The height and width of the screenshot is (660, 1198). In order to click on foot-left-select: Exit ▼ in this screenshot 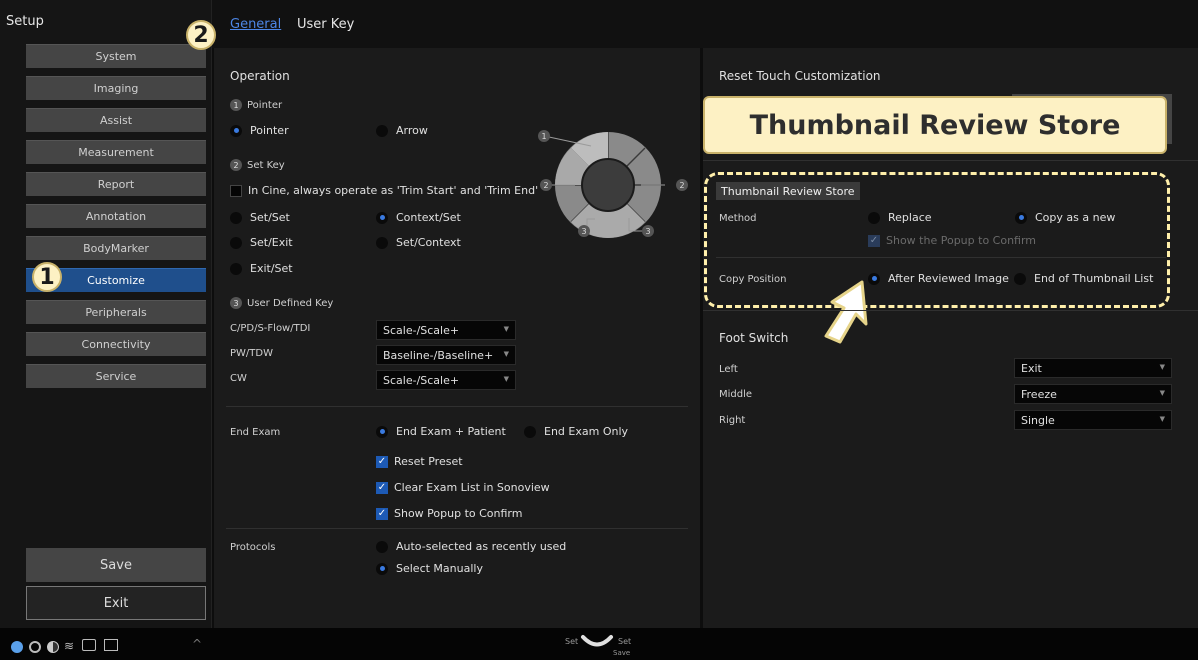, I will do `click(1093, 368)`.